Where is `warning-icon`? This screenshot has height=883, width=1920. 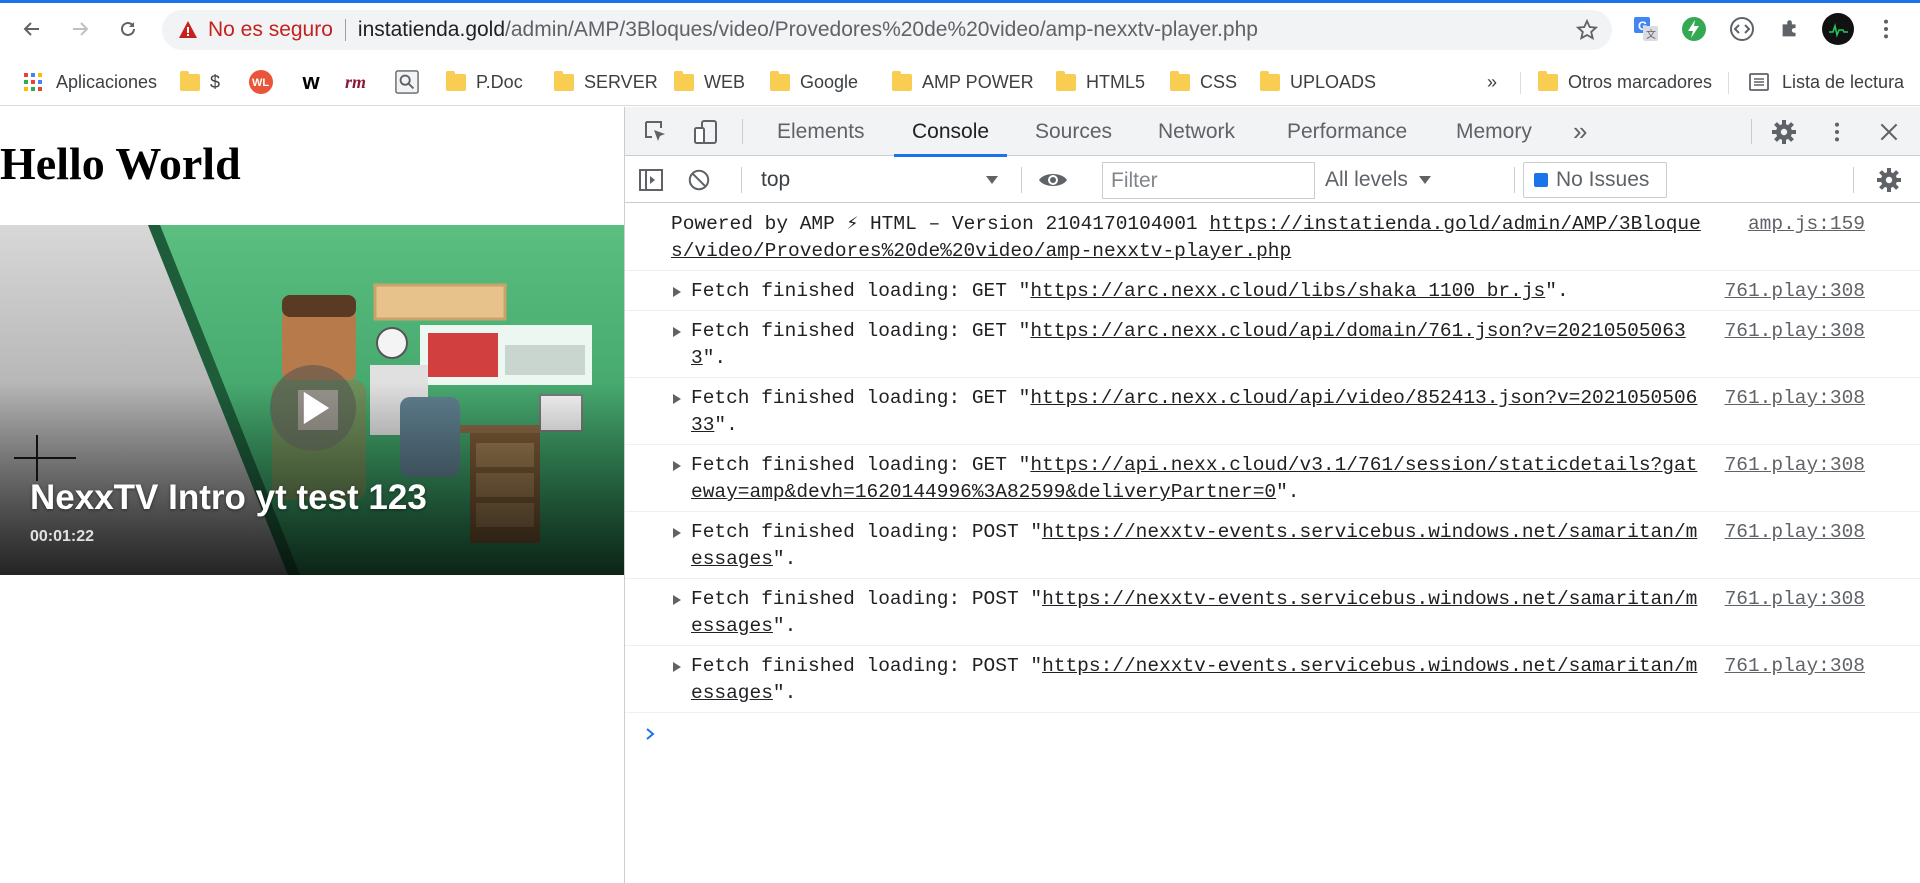 warning-icon is located at coordinates (188, 29).